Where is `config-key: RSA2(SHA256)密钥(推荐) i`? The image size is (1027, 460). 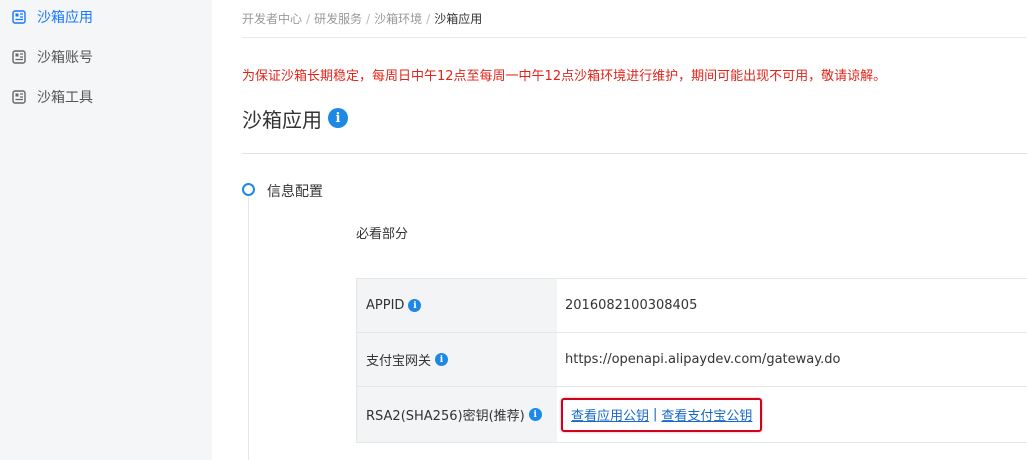
config-key: RSA2(SHA256)密钥(推荐) i is located at coordinates (456, 414).